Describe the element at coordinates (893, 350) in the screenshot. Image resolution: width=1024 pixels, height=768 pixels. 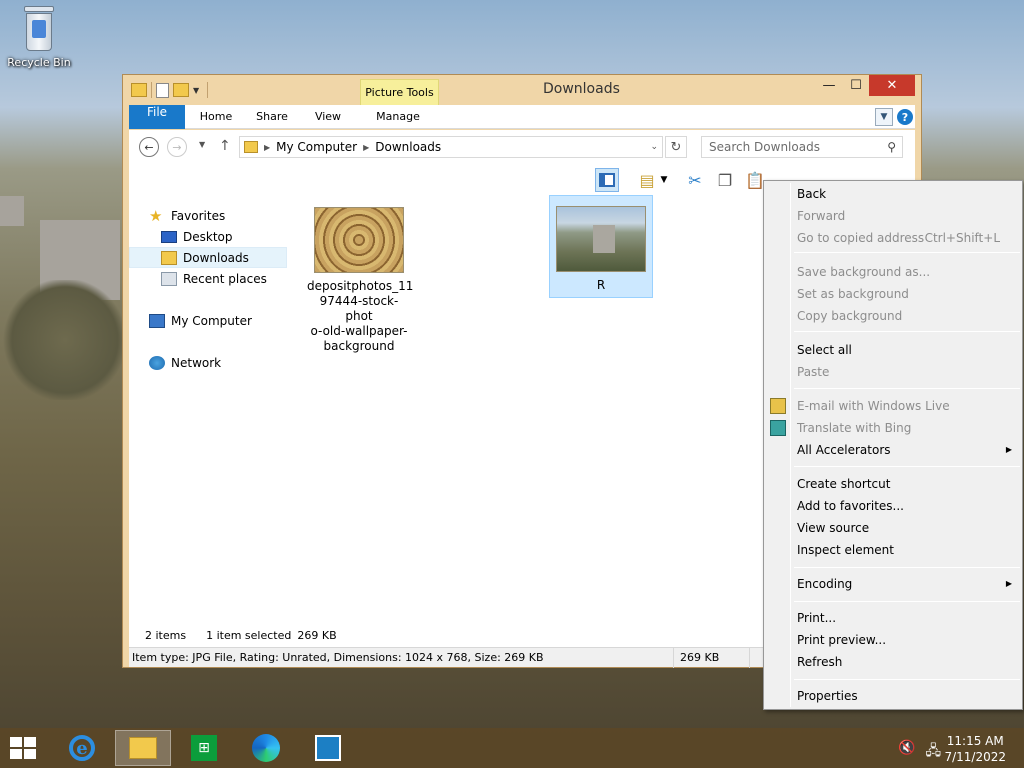
I see `menu-item-select-all: Select all` at that location.